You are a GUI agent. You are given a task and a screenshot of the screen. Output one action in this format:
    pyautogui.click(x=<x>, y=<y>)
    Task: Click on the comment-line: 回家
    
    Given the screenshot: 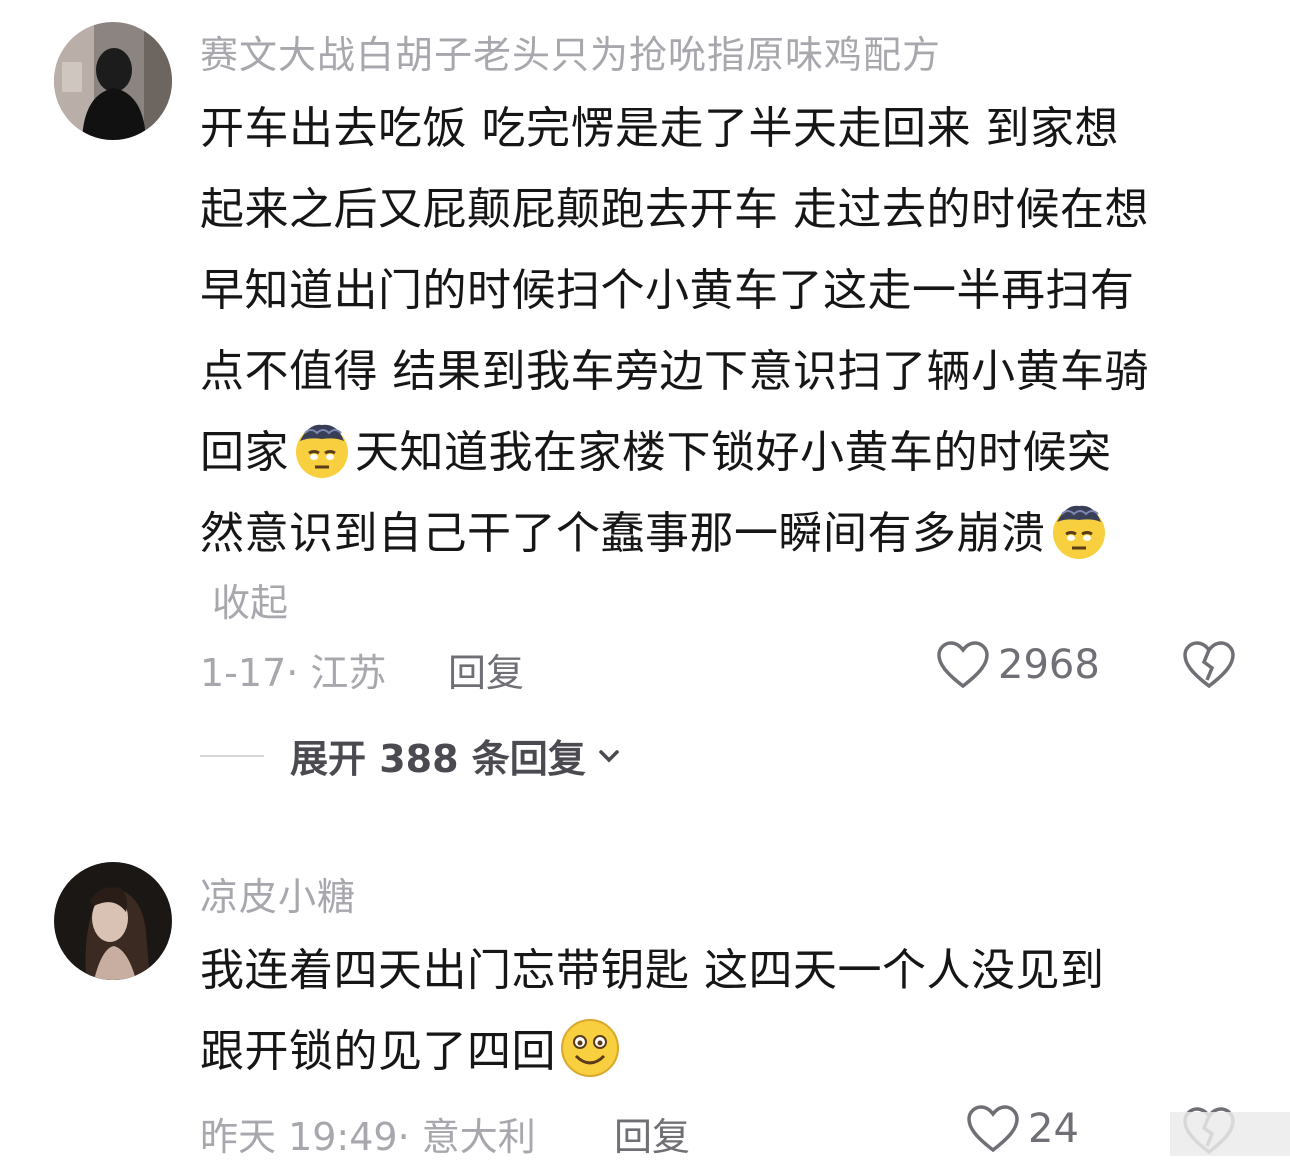 What is the action you would take?
    pyautogui.click(x=244, y=452)
    